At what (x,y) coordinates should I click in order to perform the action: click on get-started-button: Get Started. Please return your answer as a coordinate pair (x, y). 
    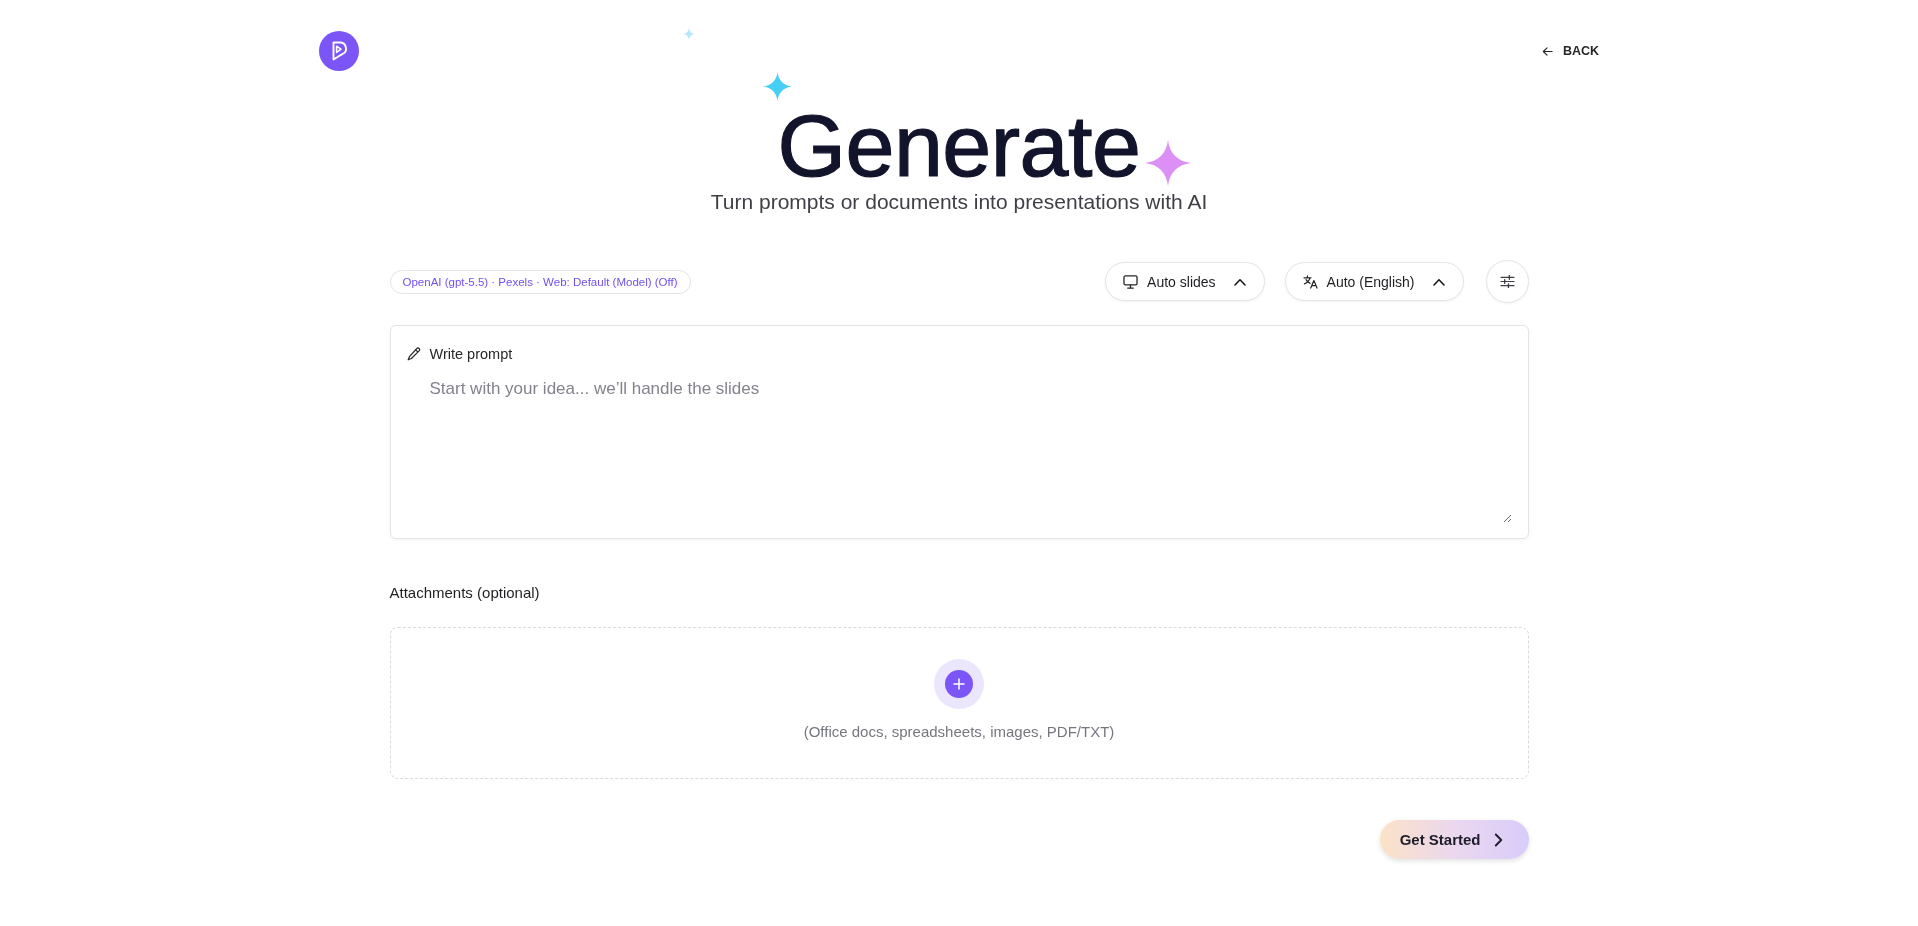
    Looking at the image, I should click on (1454, 839).